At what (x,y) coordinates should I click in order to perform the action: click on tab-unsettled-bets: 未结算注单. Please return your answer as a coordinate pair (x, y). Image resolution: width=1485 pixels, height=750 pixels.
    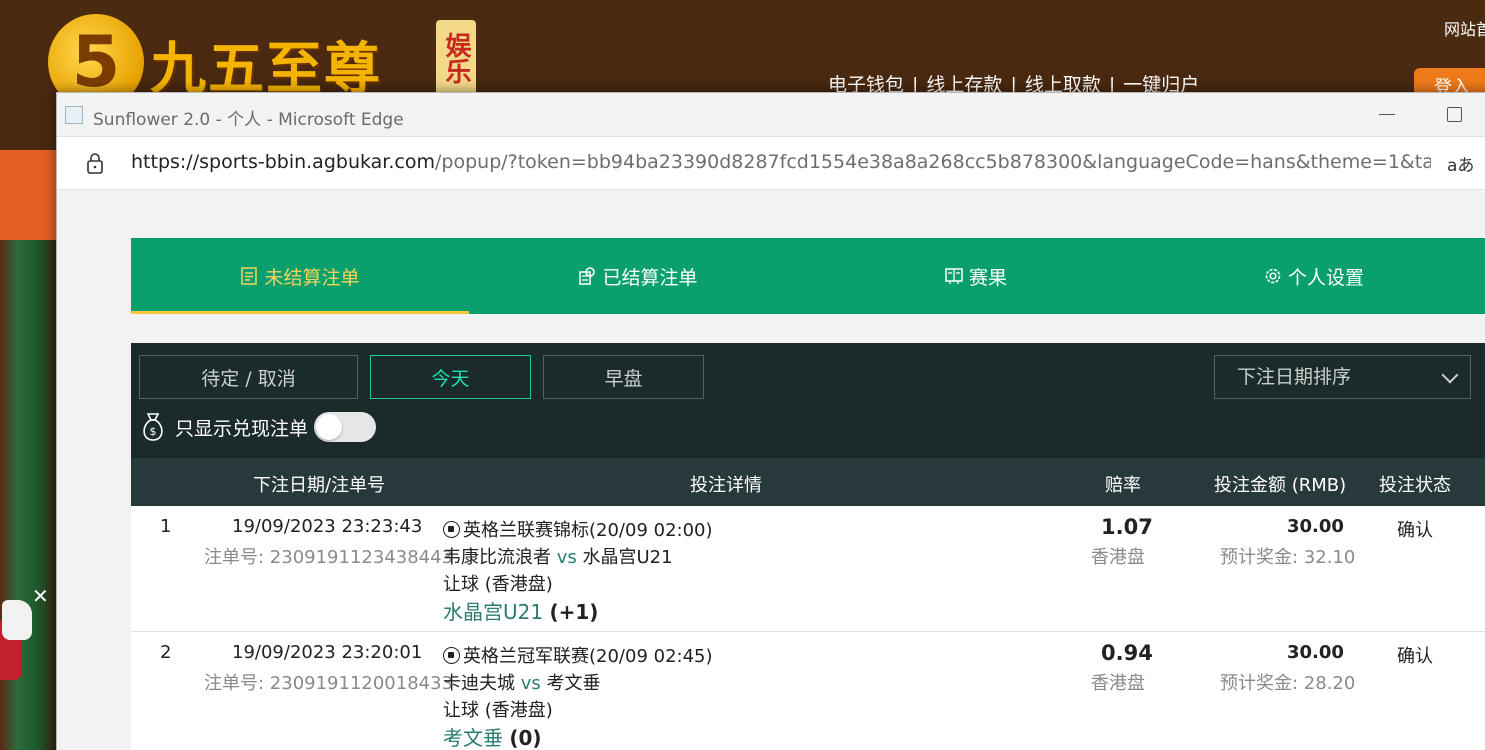
    Looking at the image, I should click on (300, 276).